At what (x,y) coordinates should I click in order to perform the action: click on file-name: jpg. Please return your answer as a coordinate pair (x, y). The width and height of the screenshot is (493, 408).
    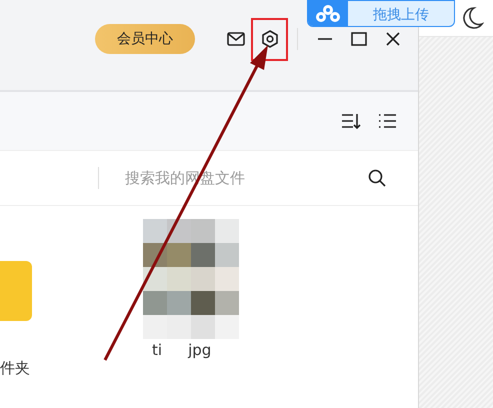
    Looking at the image, I should click on (200, 350).